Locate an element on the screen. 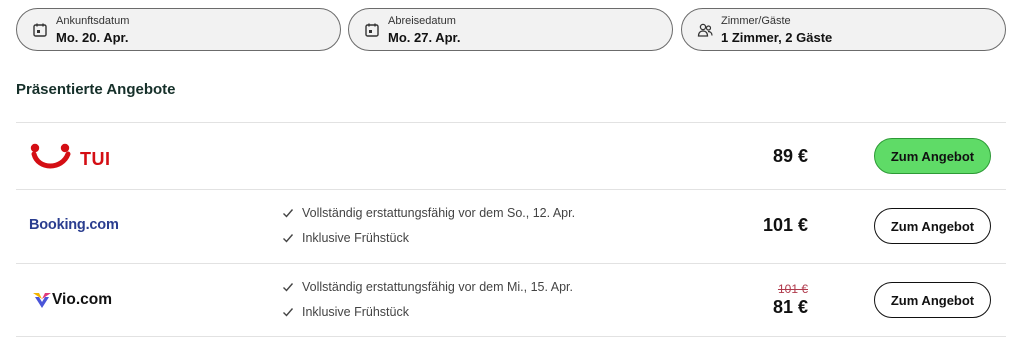 The width and height of the screenshot is (1024, 348). divider is located at coordinates (511, 336).